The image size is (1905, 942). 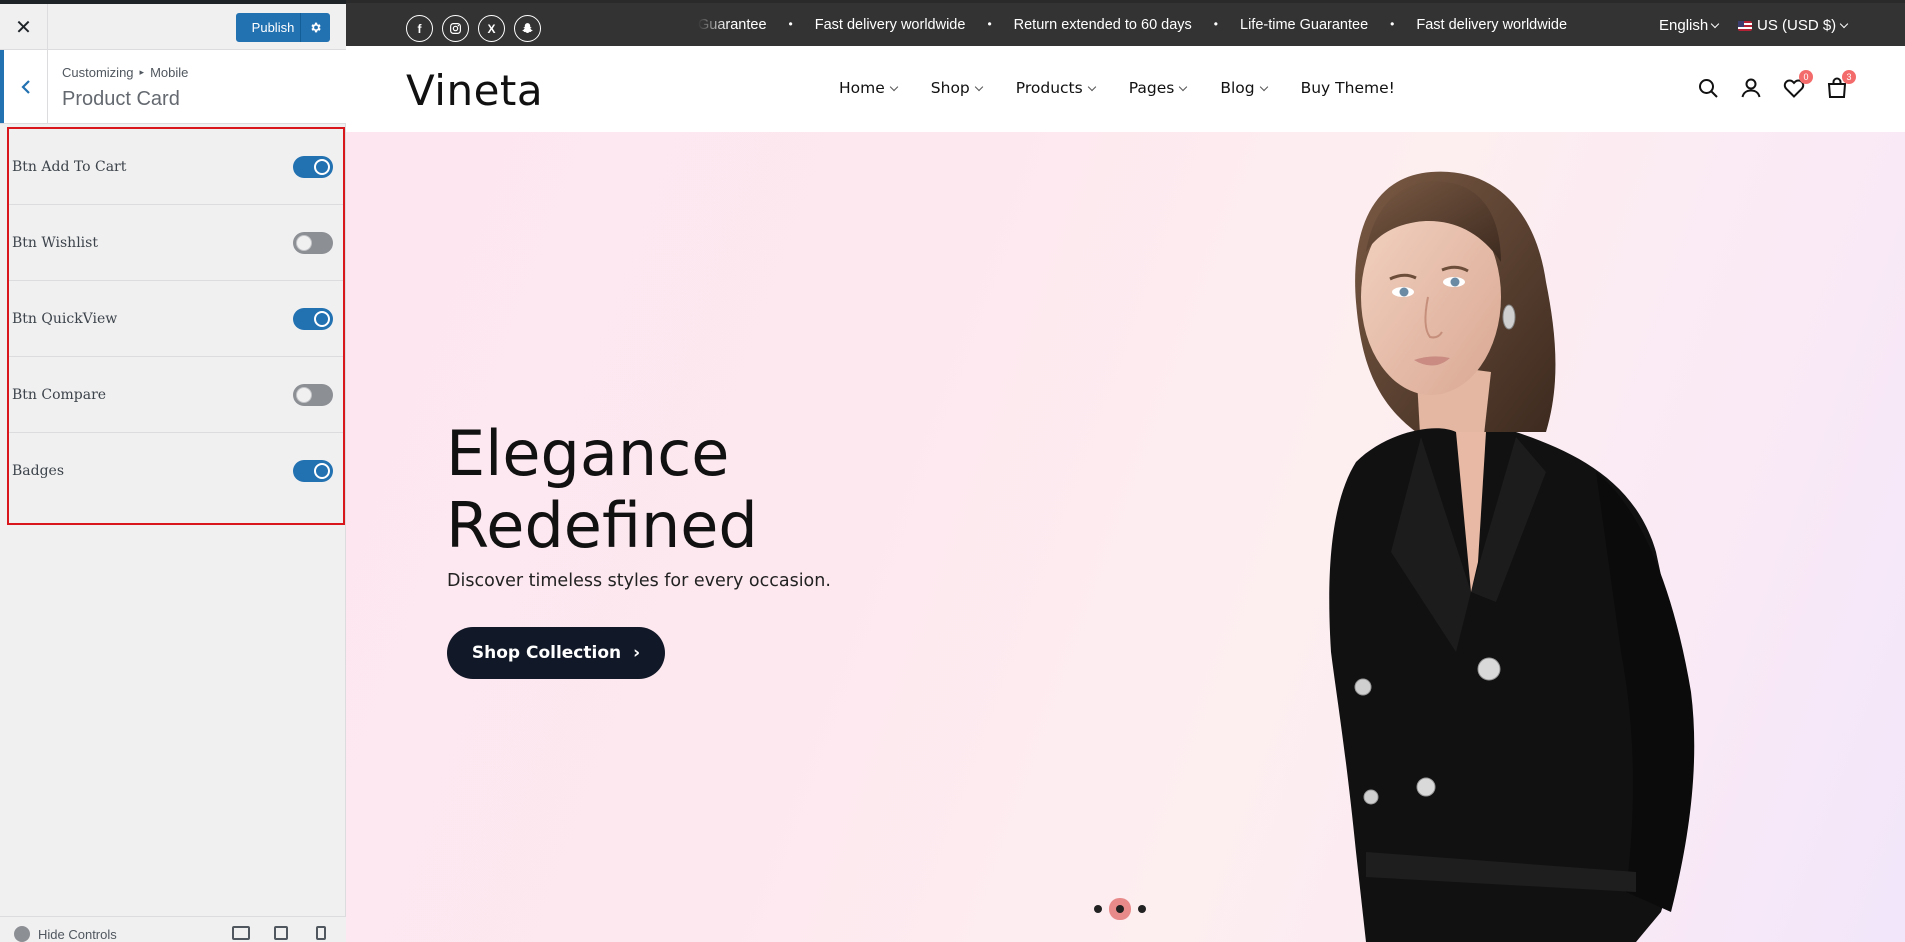 I want to click on control-label: Badges, so click(x=38, y=471).